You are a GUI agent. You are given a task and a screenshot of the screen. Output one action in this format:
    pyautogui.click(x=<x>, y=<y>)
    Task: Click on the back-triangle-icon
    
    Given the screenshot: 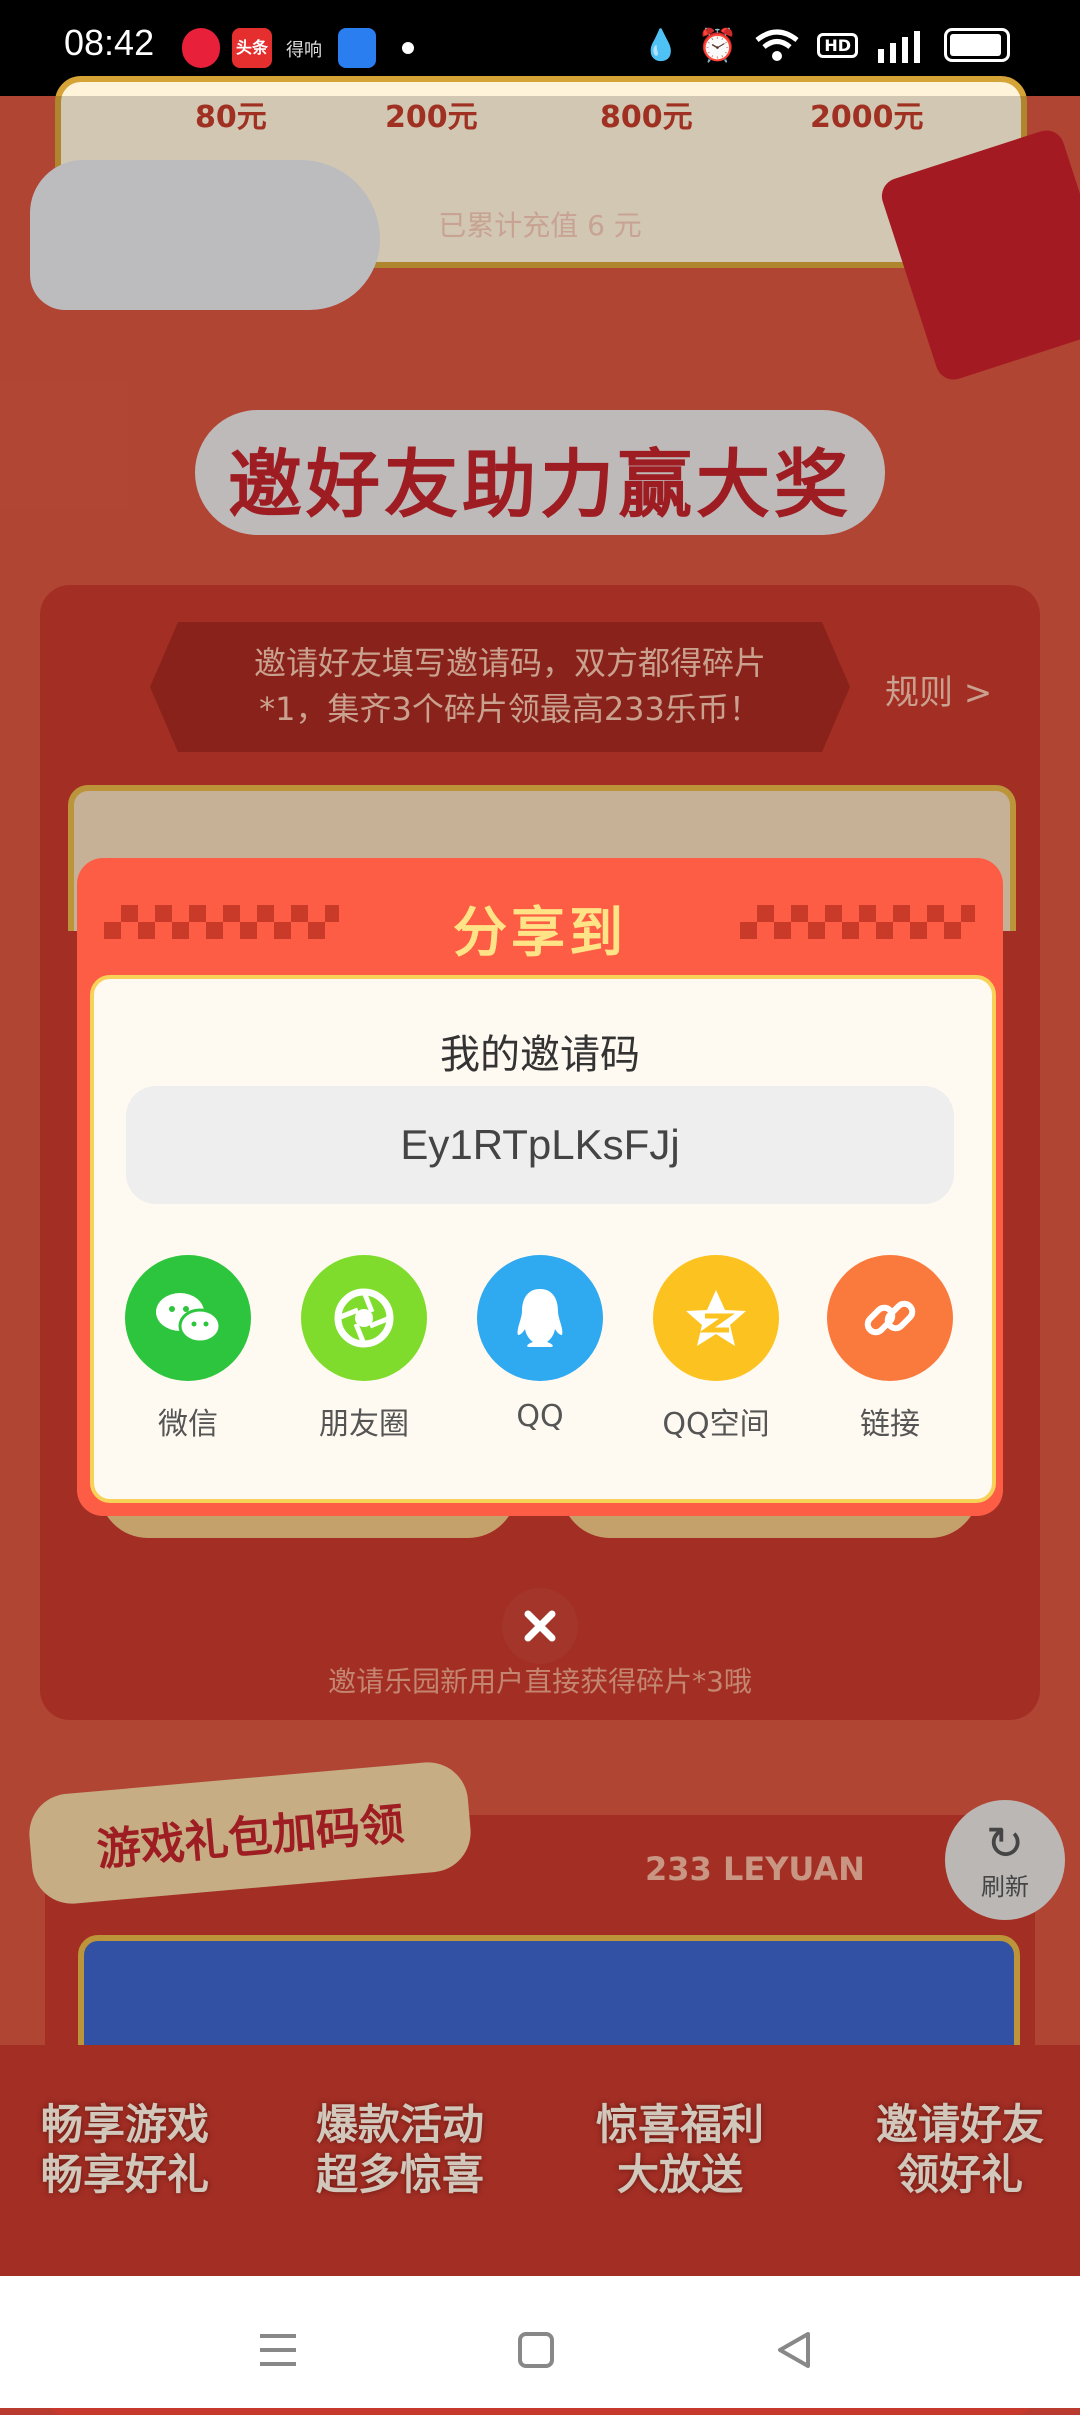 What is the action you would take?
    pyautogui.click(x=794, y=2350)
    